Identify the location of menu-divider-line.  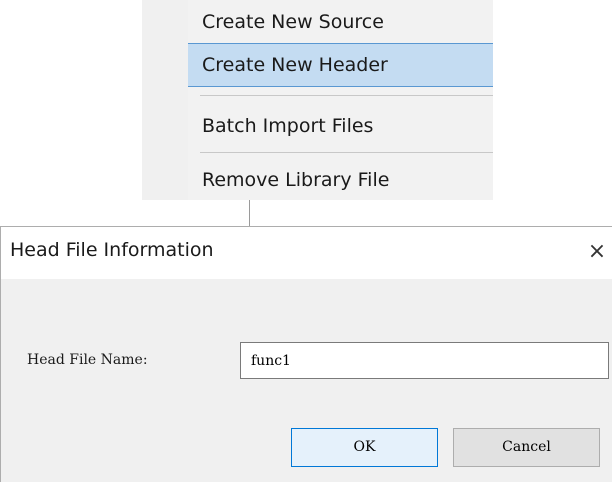
(249, 213).